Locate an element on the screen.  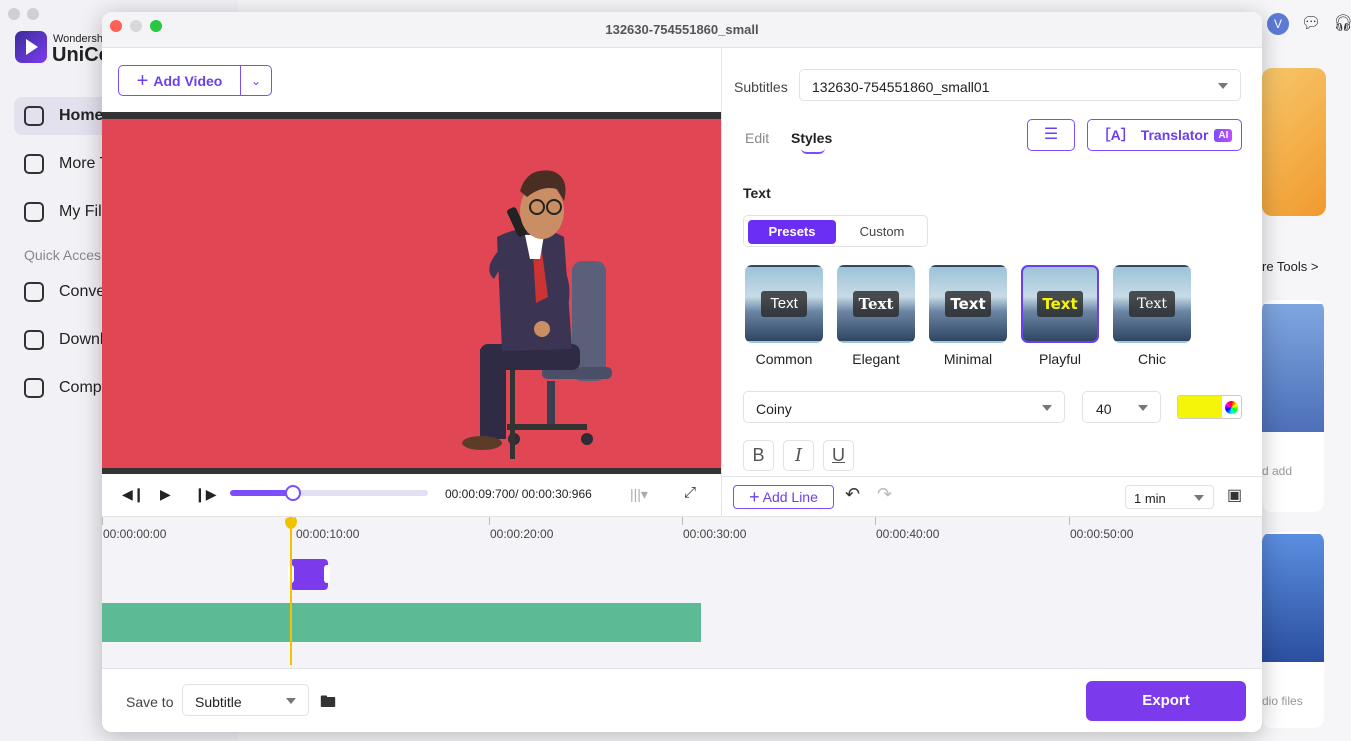
add-video-button-group: + Add Video ⌄ is located at coordinates (195, 80).